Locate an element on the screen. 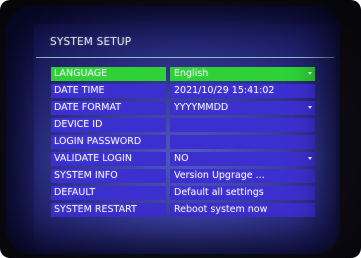  date-time-label: DATE TIME is located at coordinates (108, 91).